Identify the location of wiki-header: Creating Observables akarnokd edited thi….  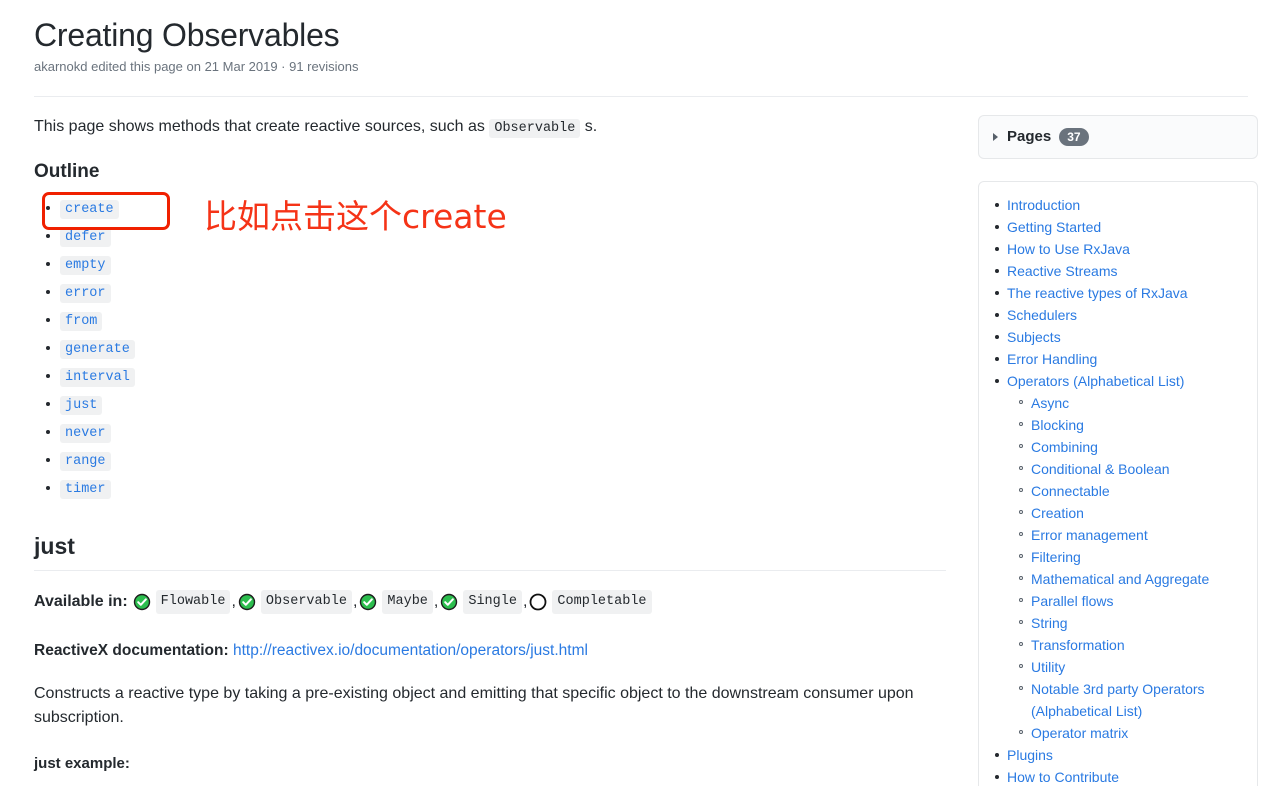
(640, 38).